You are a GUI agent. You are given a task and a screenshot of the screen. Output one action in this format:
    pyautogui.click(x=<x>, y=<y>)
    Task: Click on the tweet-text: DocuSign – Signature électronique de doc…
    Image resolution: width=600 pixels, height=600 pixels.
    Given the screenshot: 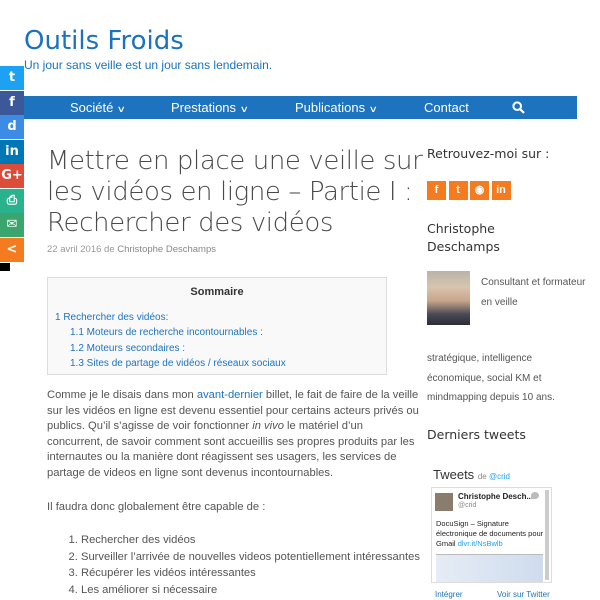 What is the action you would take?
    pyautogui.click(x=490, y=534)
    